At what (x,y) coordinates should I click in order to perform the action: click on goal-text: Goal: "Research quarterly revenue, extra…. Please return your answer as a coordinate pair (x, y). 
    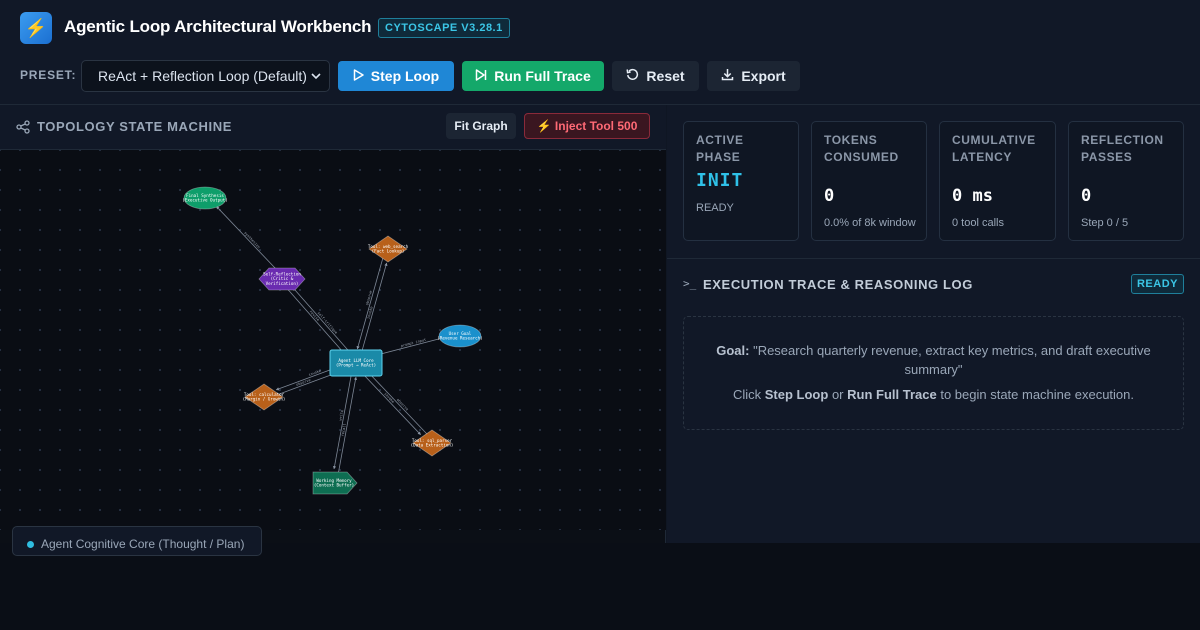
    Looking at the image, I should click on (933, 360).